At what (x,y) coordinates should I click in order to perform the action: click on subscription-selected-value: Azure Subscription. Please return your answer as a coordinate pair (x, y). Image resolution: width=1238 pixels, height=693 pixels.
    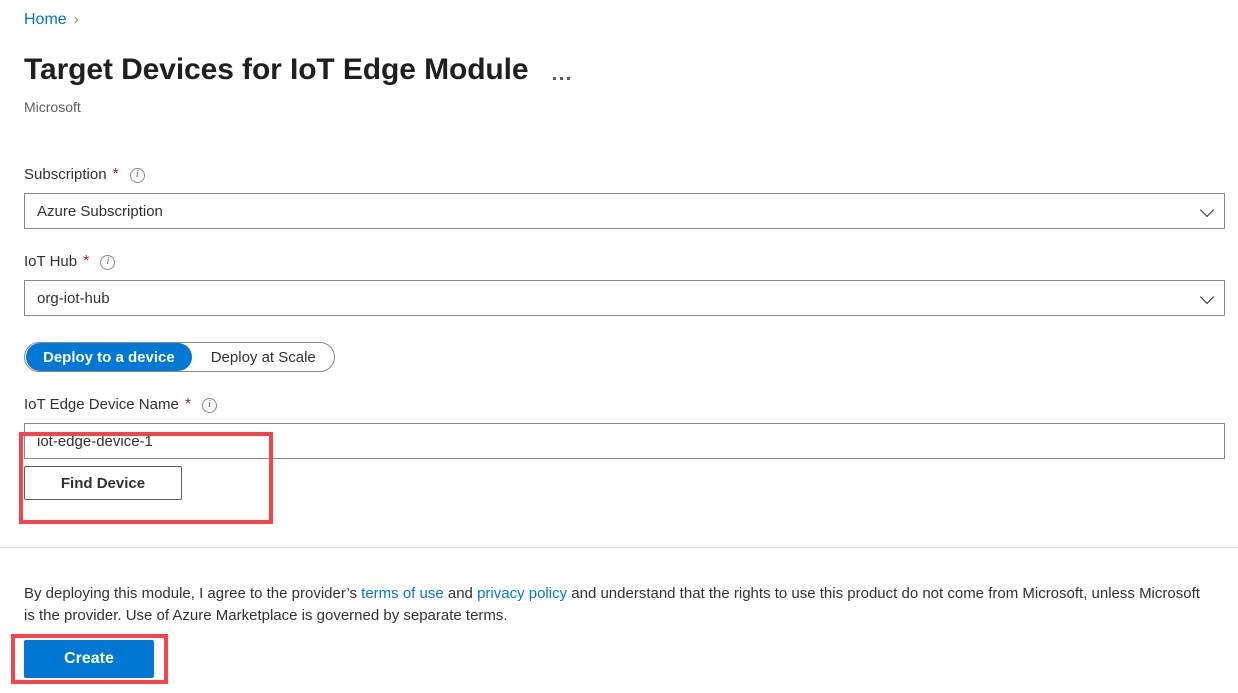
    Looking at the image, I should click on (100, 211).